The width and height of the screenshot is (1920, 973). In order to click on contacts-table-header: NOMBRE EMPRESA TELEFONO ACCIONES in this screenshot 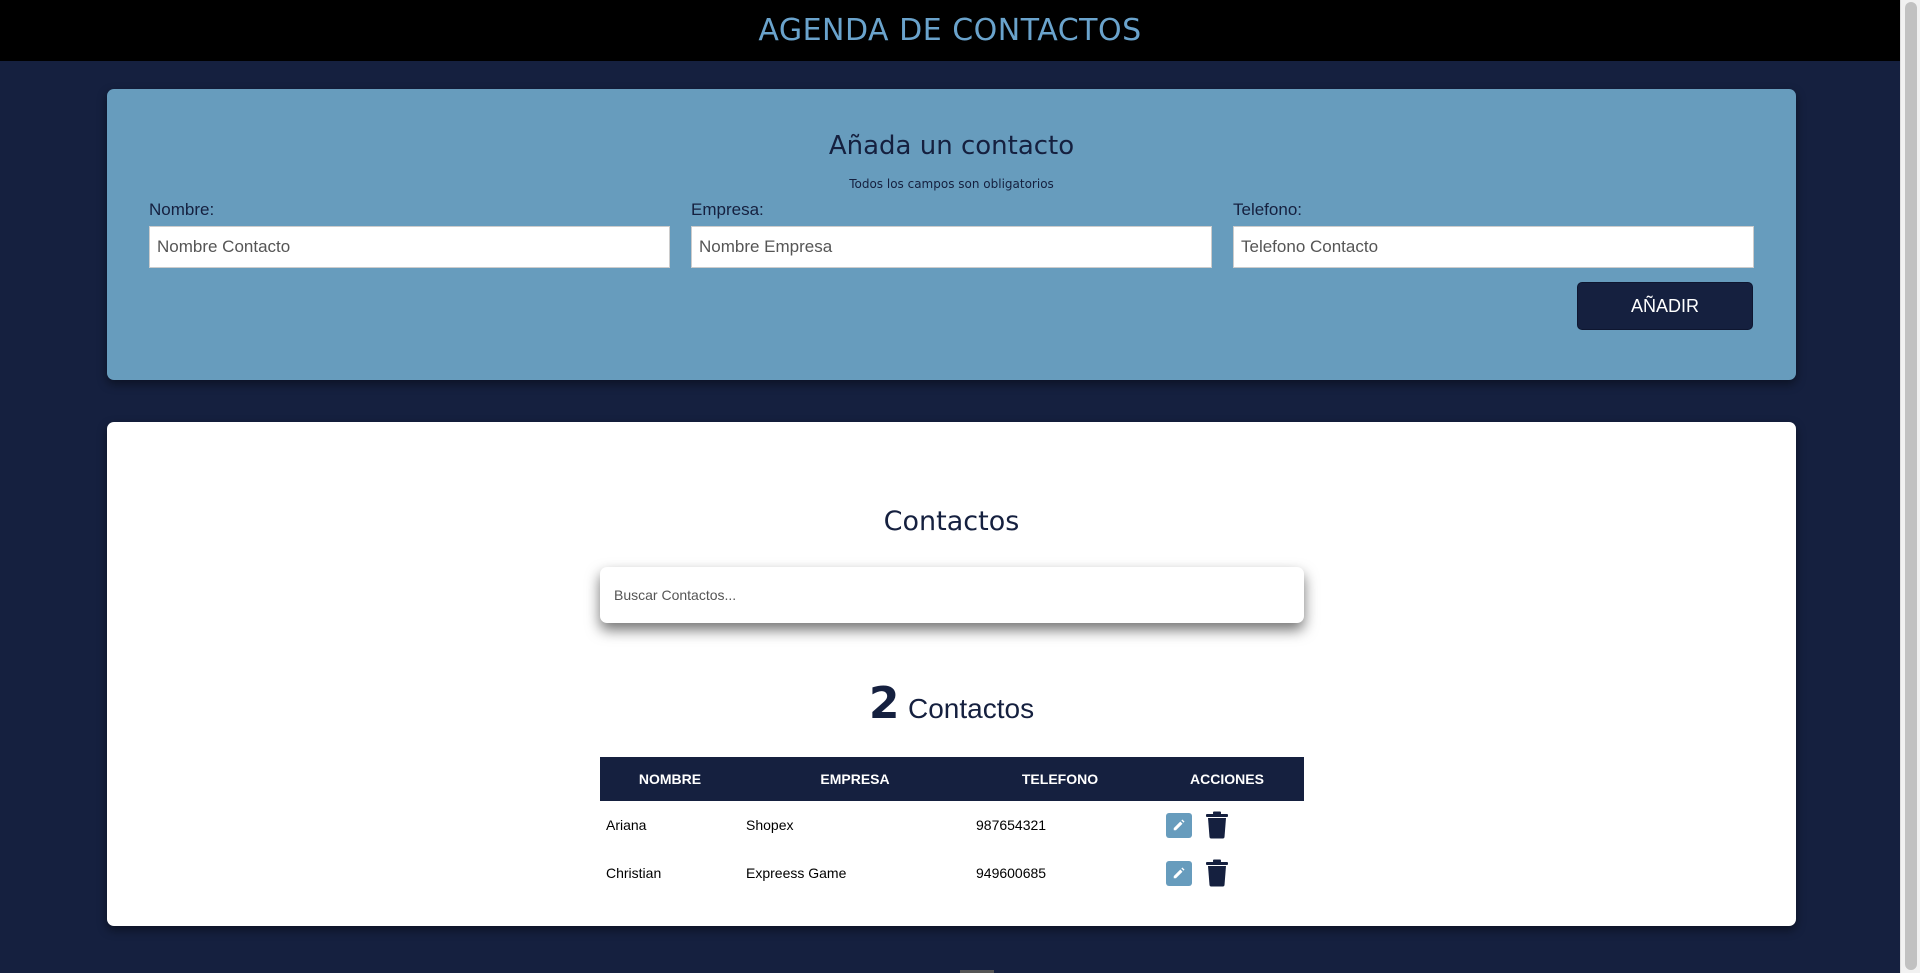, I will do `click(952, 779)`.